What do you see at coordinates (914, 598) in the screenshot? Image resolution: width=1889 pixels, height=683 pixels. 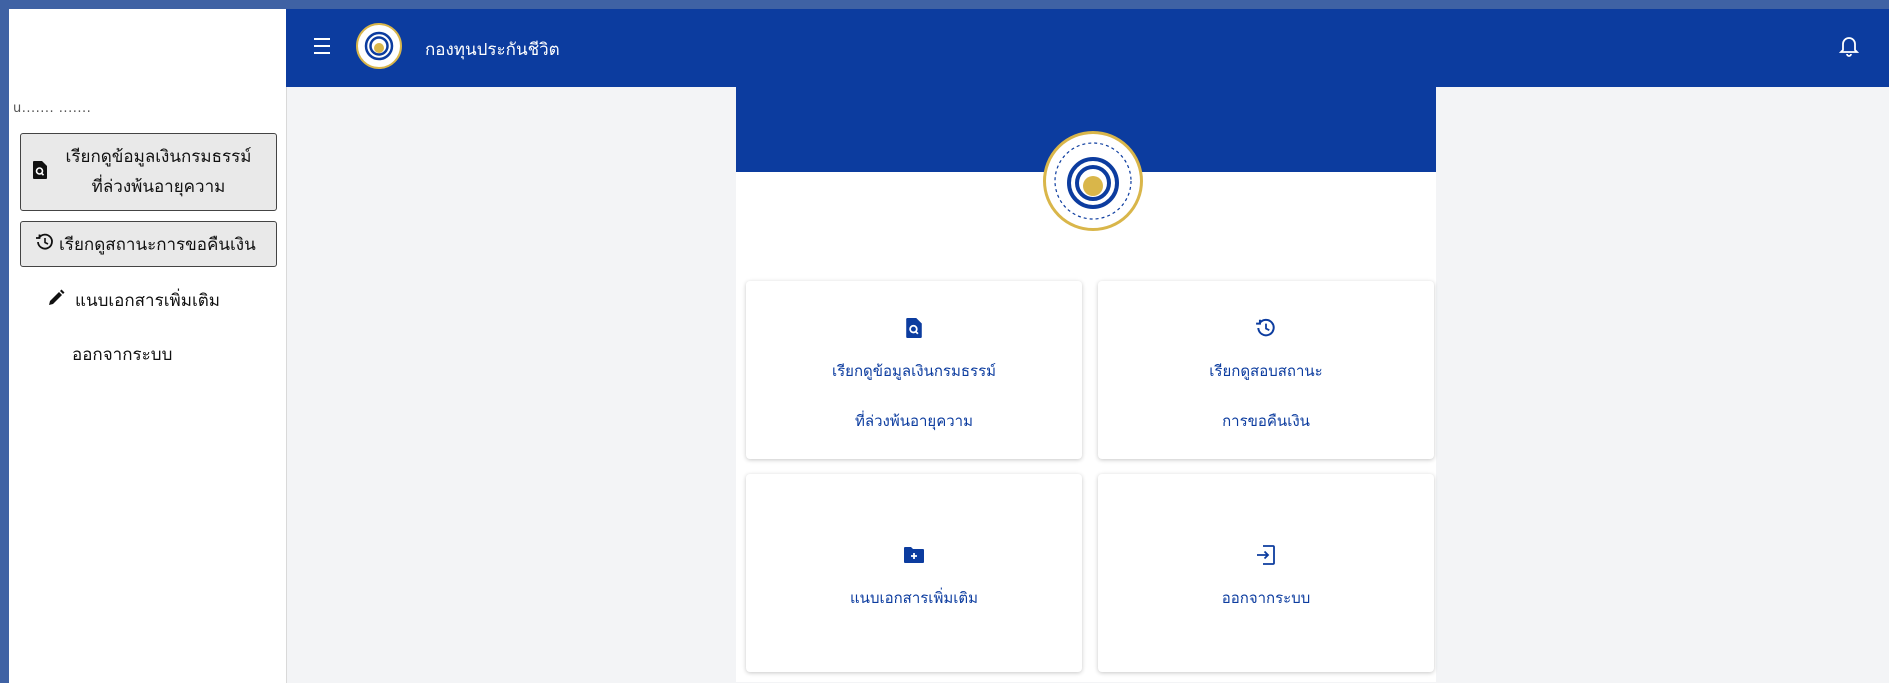 I see `card-title: แนบเอกสารเพิ่มเติม` at bounding box center [914, 598].